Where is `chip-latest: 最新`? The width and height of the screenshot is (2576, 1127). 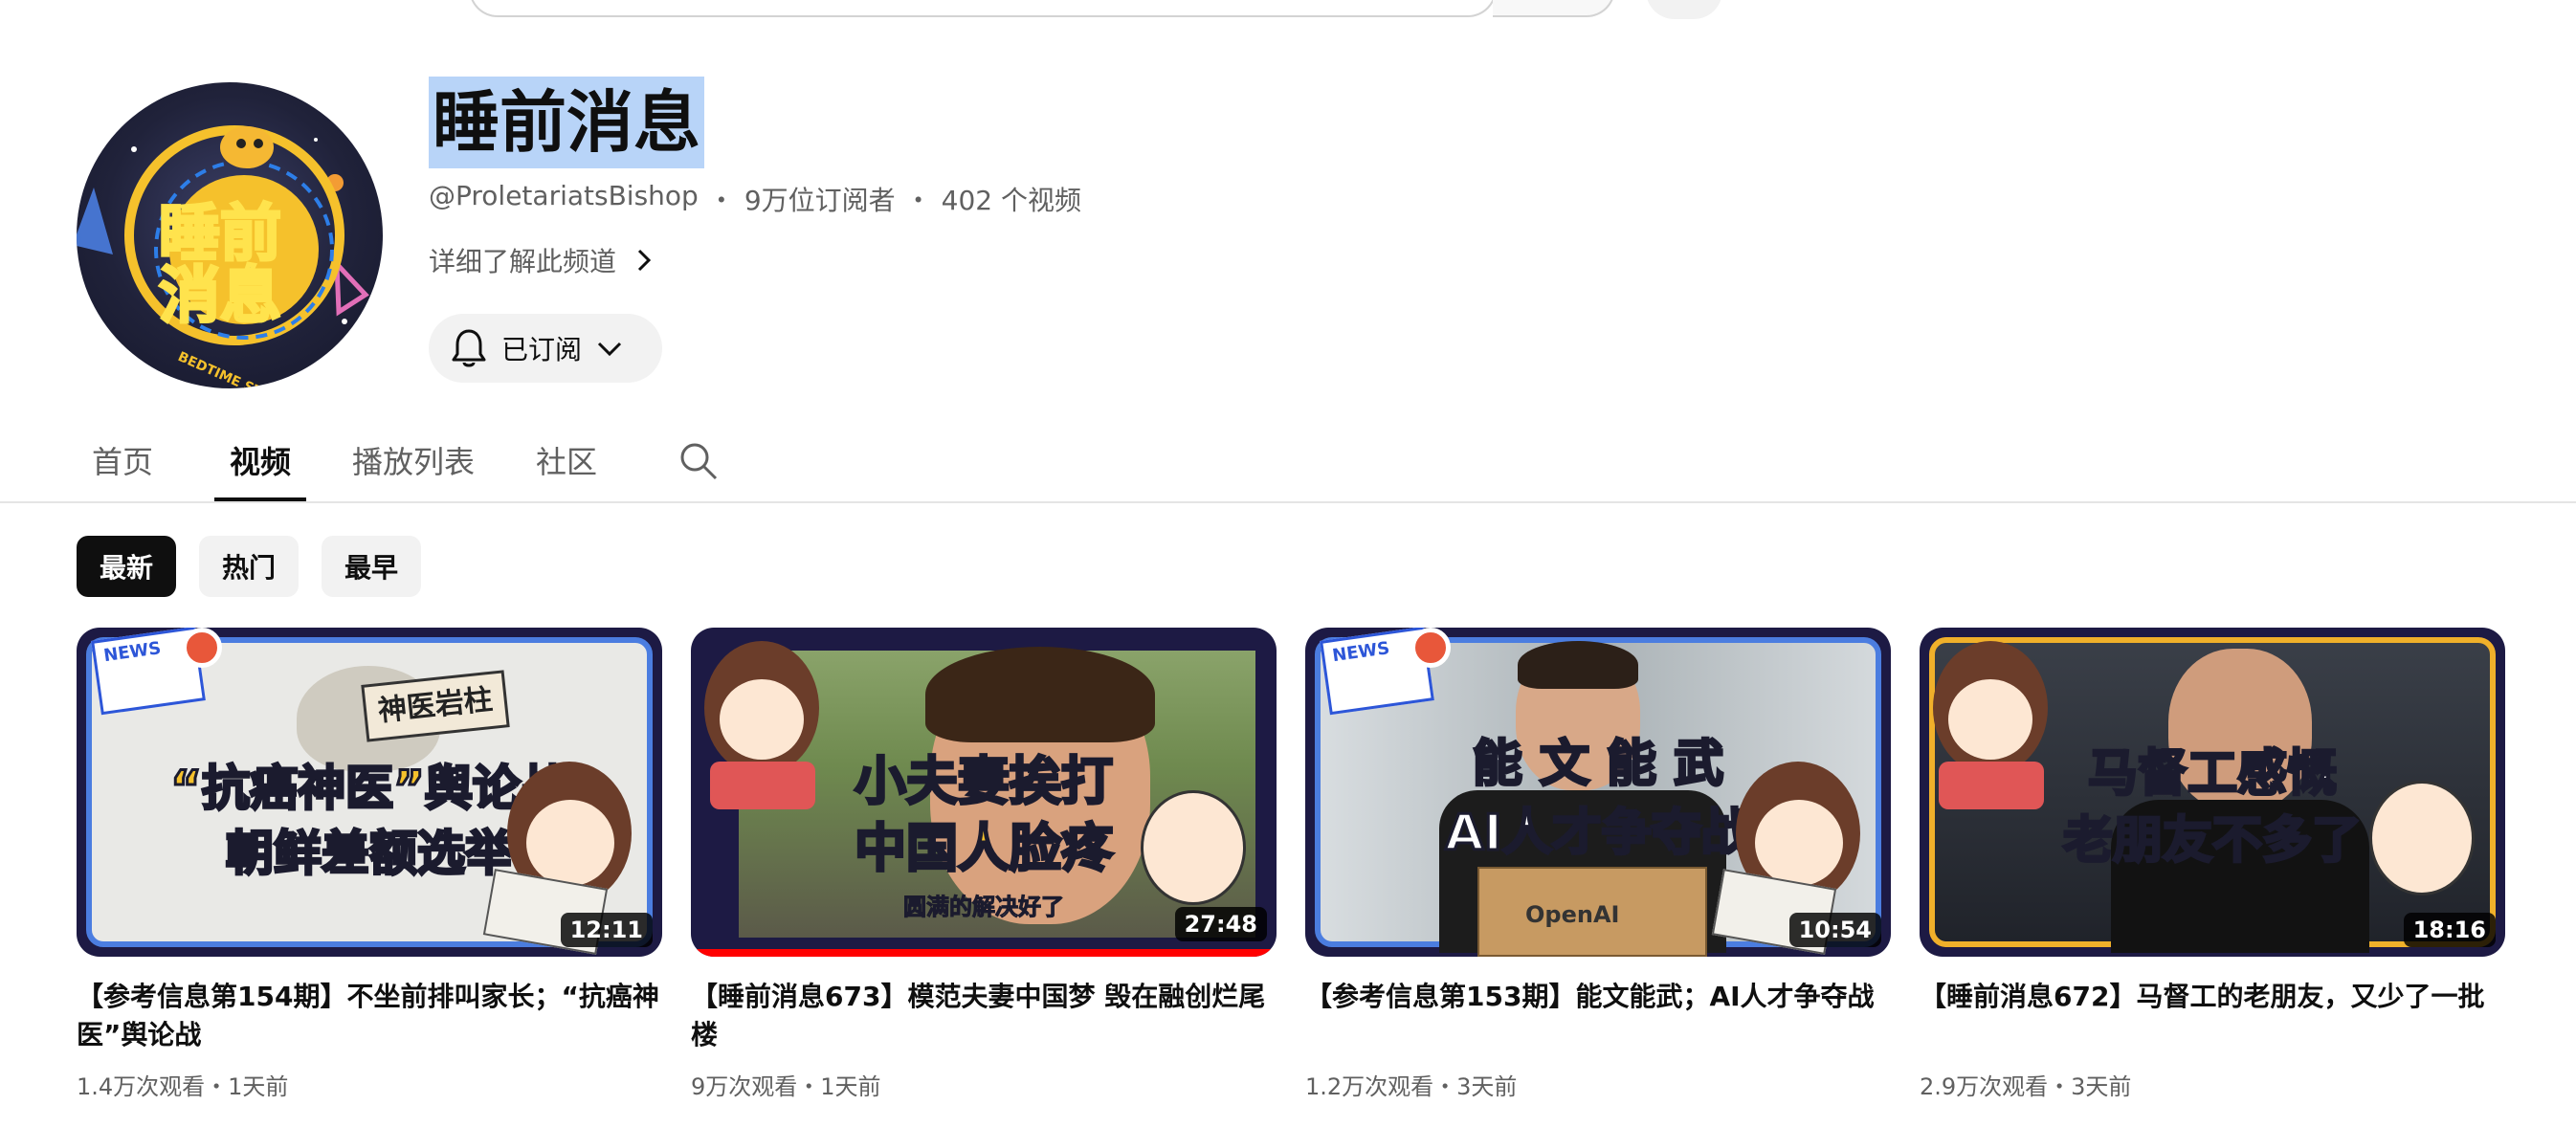
chip-latest: 最新 is located at coordinates (126, 566).